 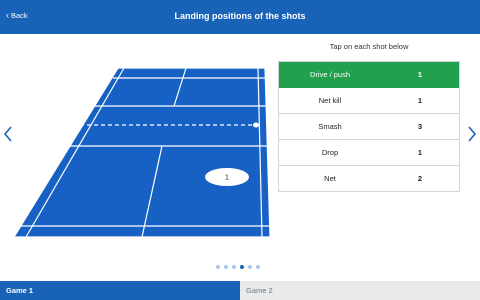 What do you see at coordinates (330, 178) in the screenshot?
I see `shot-name: Net` at bounding box center [330, 178].